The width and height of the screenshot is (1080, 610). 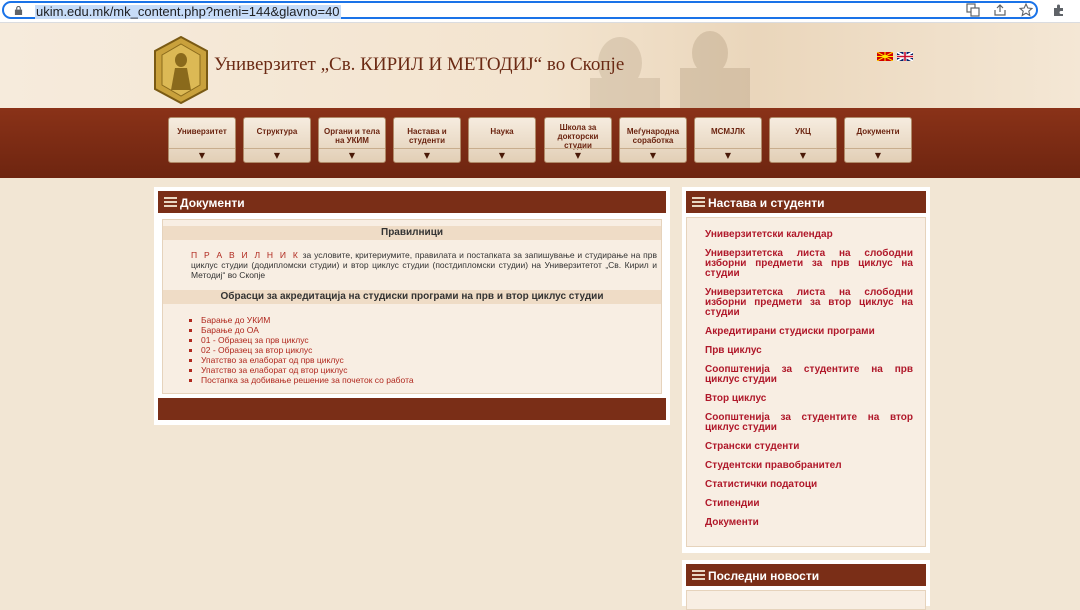 What do you see at coordinates (766, 203) in the screenshot?
I see `sidebar-title: Настава и студенти` at bounding box center [766, 203].